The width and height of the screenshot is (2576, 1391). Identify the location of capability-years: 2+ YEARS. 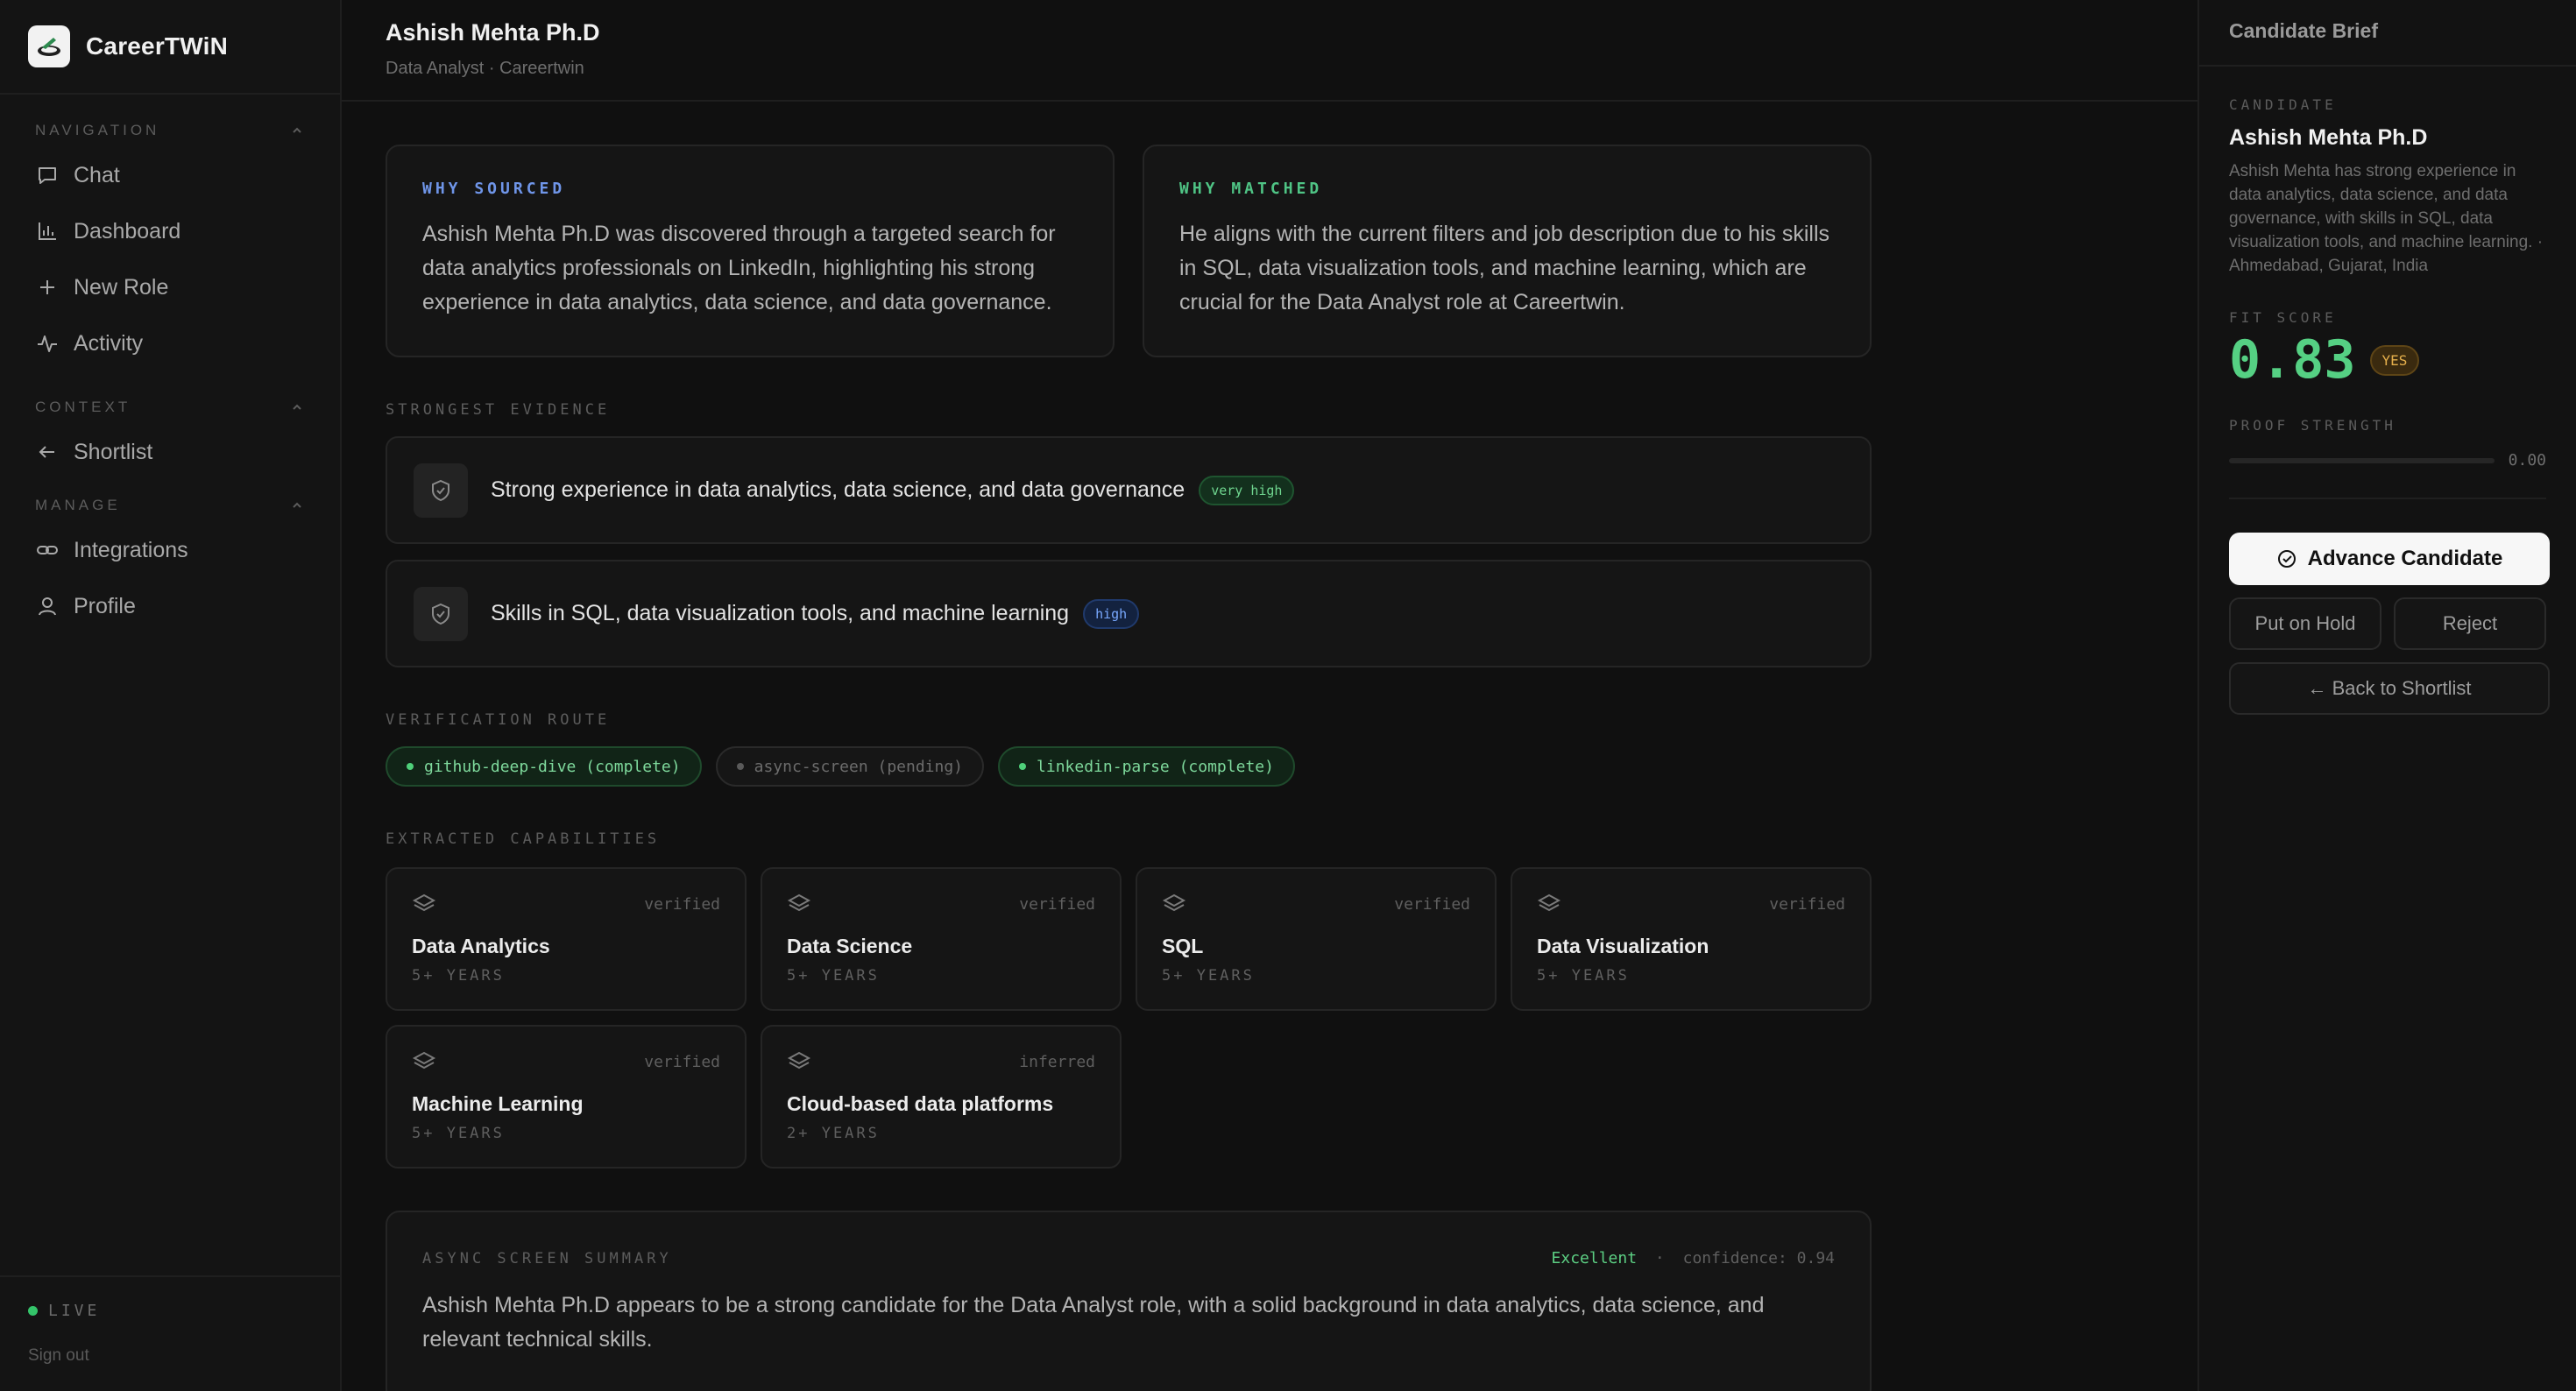
(833, 1133).